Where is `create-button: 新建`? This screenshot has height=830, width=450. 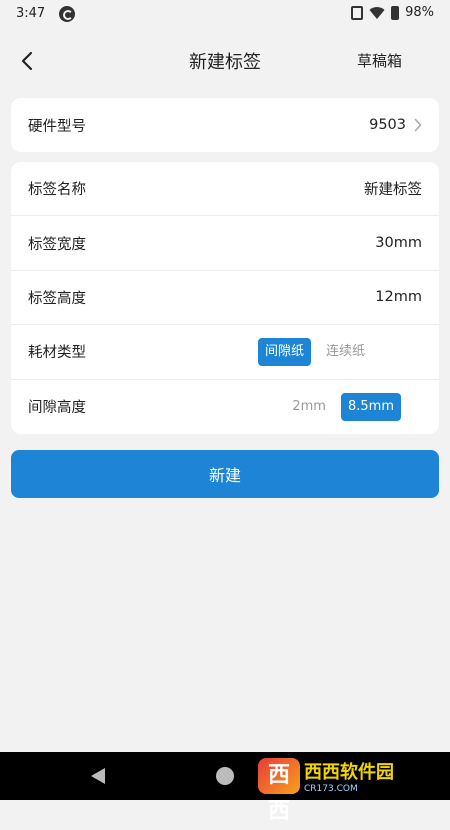 create-button: 新建 is located at coordinates (225, 474).